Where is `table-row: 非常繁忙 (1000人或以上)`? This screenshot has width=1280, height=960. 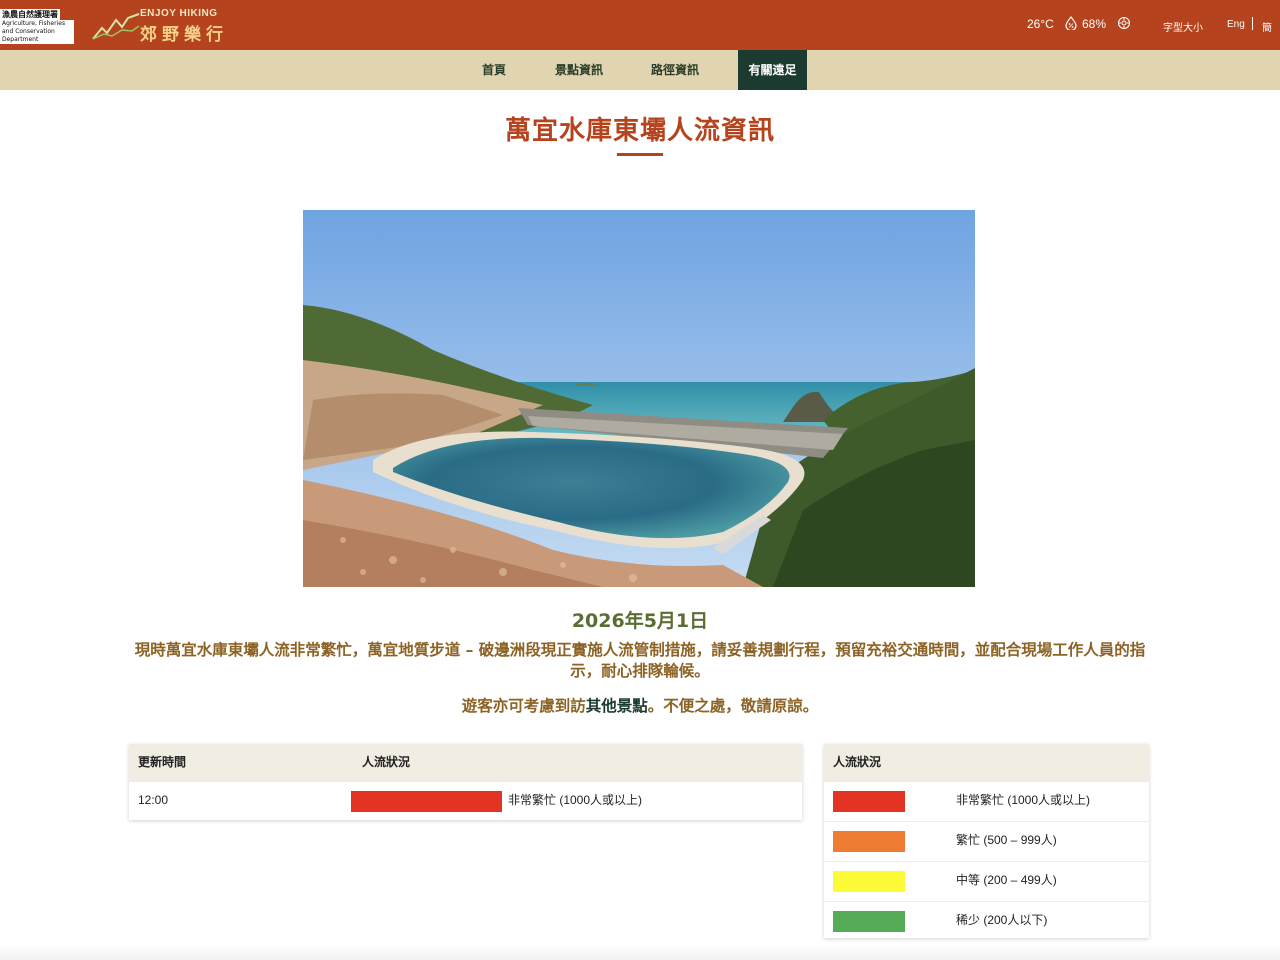
table-row: 非常繁忙 (1000人或以上) is located at coordinates (986, 801).